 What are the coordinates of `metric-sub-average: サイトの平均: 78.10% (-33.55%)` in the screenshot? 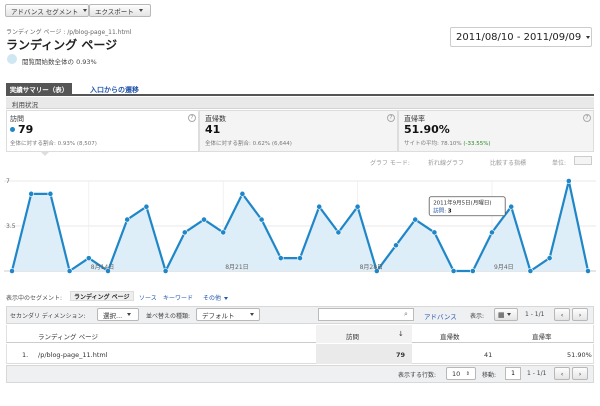 It's located at (447, 143).